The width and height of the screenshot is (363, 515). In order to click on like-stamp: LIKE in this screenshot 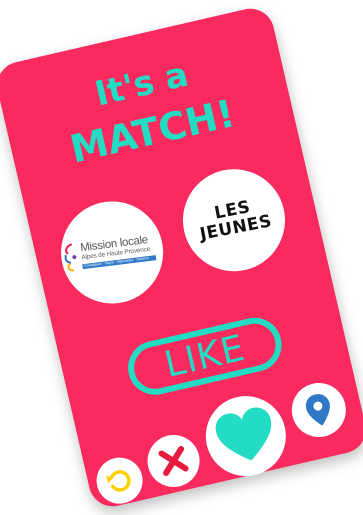, I will do `click(204, 356)`.